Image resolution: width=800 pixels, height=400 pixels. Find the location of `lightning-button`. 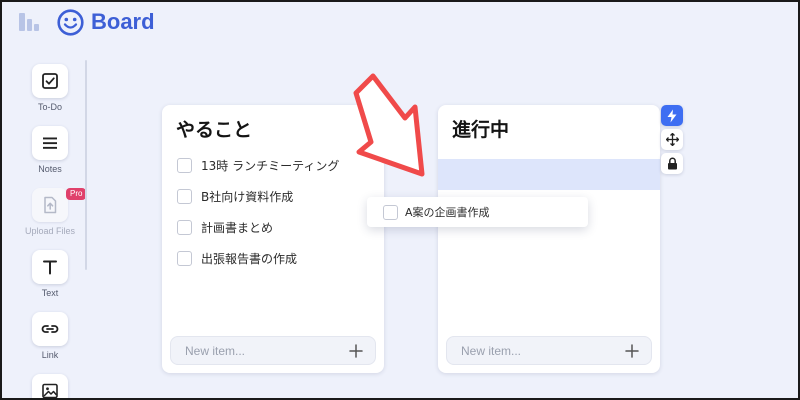

lightning-button is located at coordinates (672, 115).